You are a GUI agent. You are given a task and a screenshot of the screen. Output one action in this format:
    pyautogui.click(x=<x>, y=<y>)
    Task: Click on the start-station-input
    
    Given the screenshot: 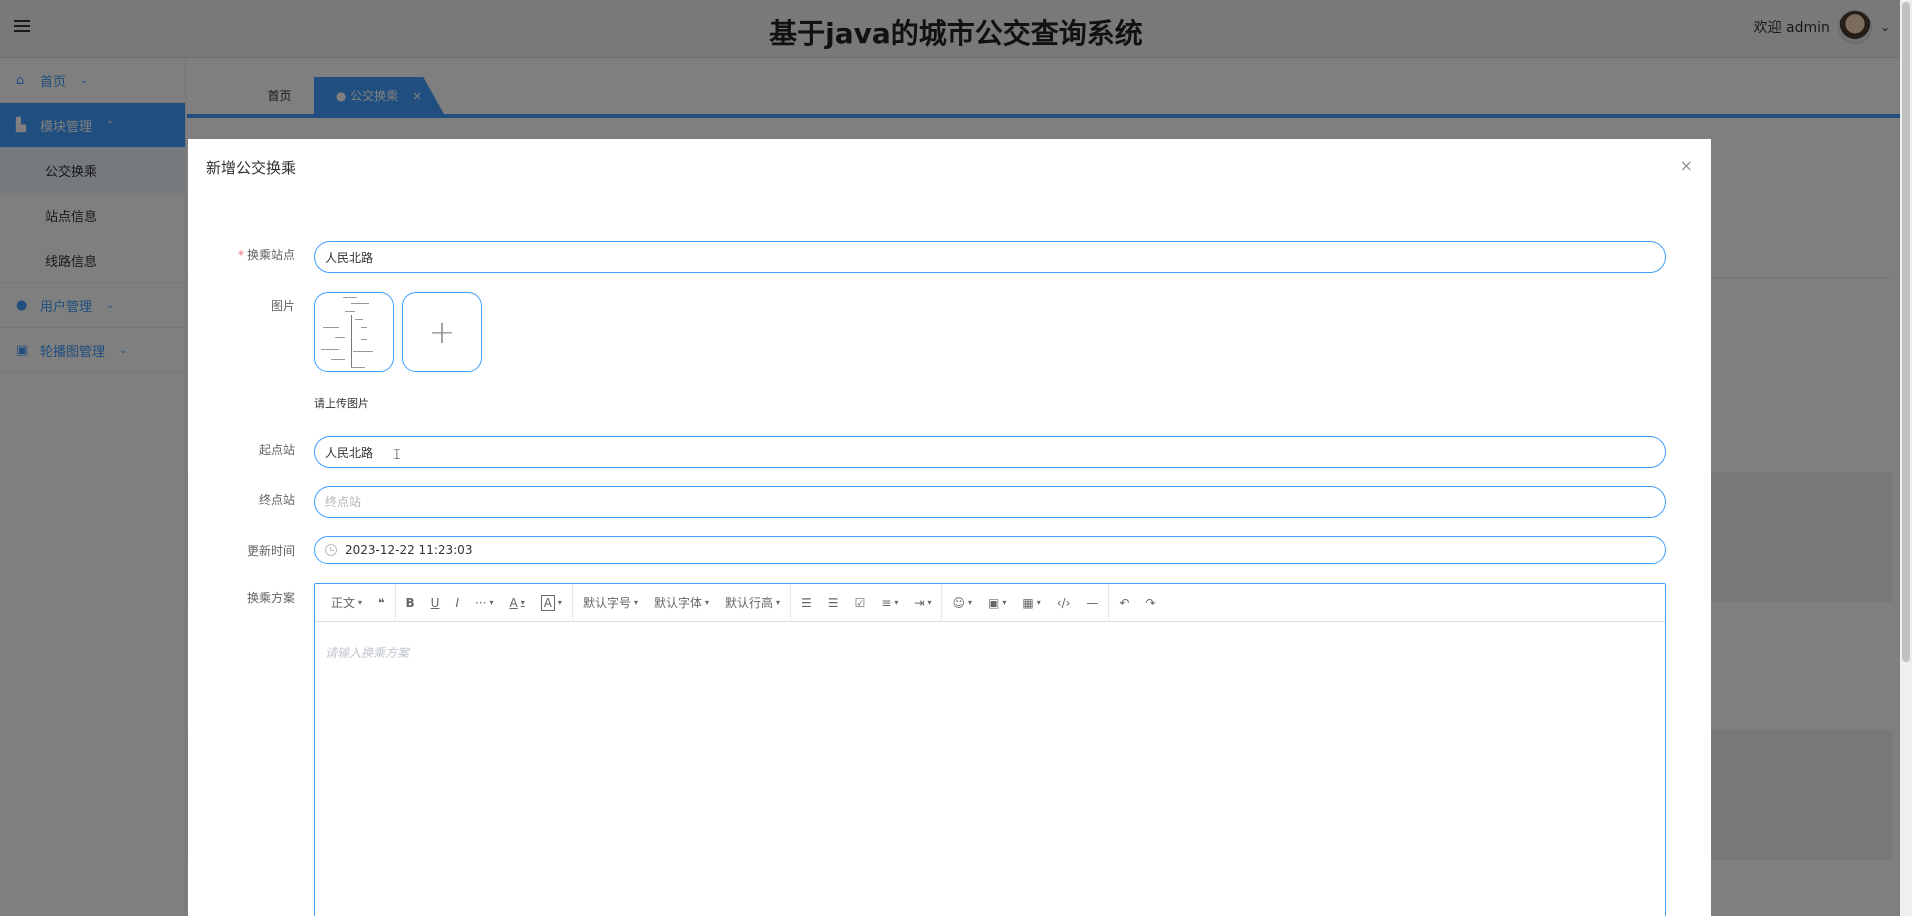 What is the action you would take?
    pyautogui.click(x=990, y=452)
    